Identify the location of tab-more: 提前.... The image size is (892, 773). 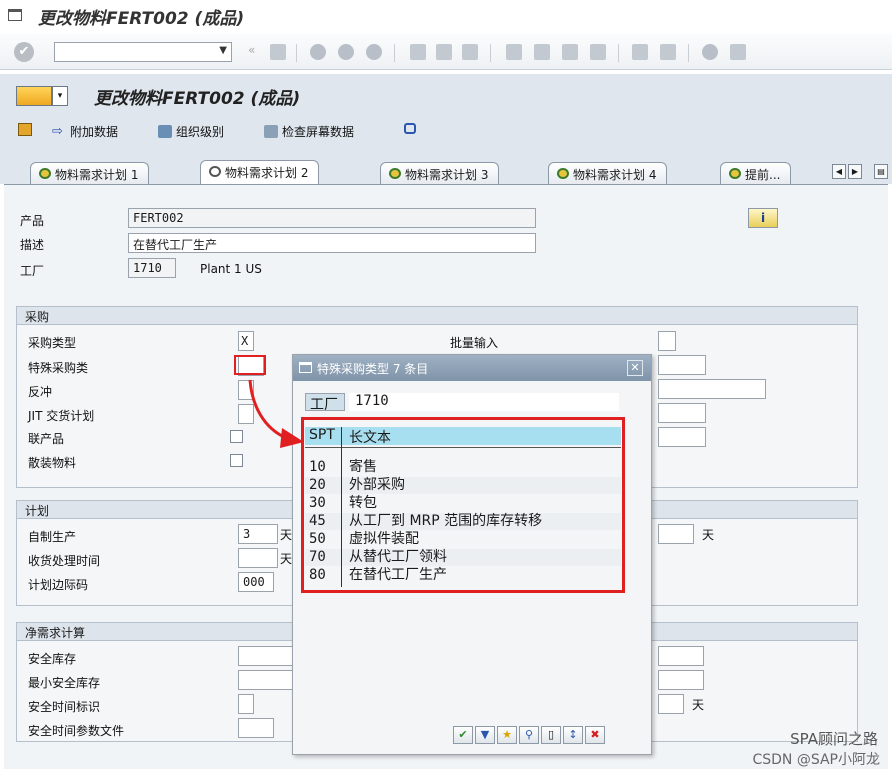
(756, 173).